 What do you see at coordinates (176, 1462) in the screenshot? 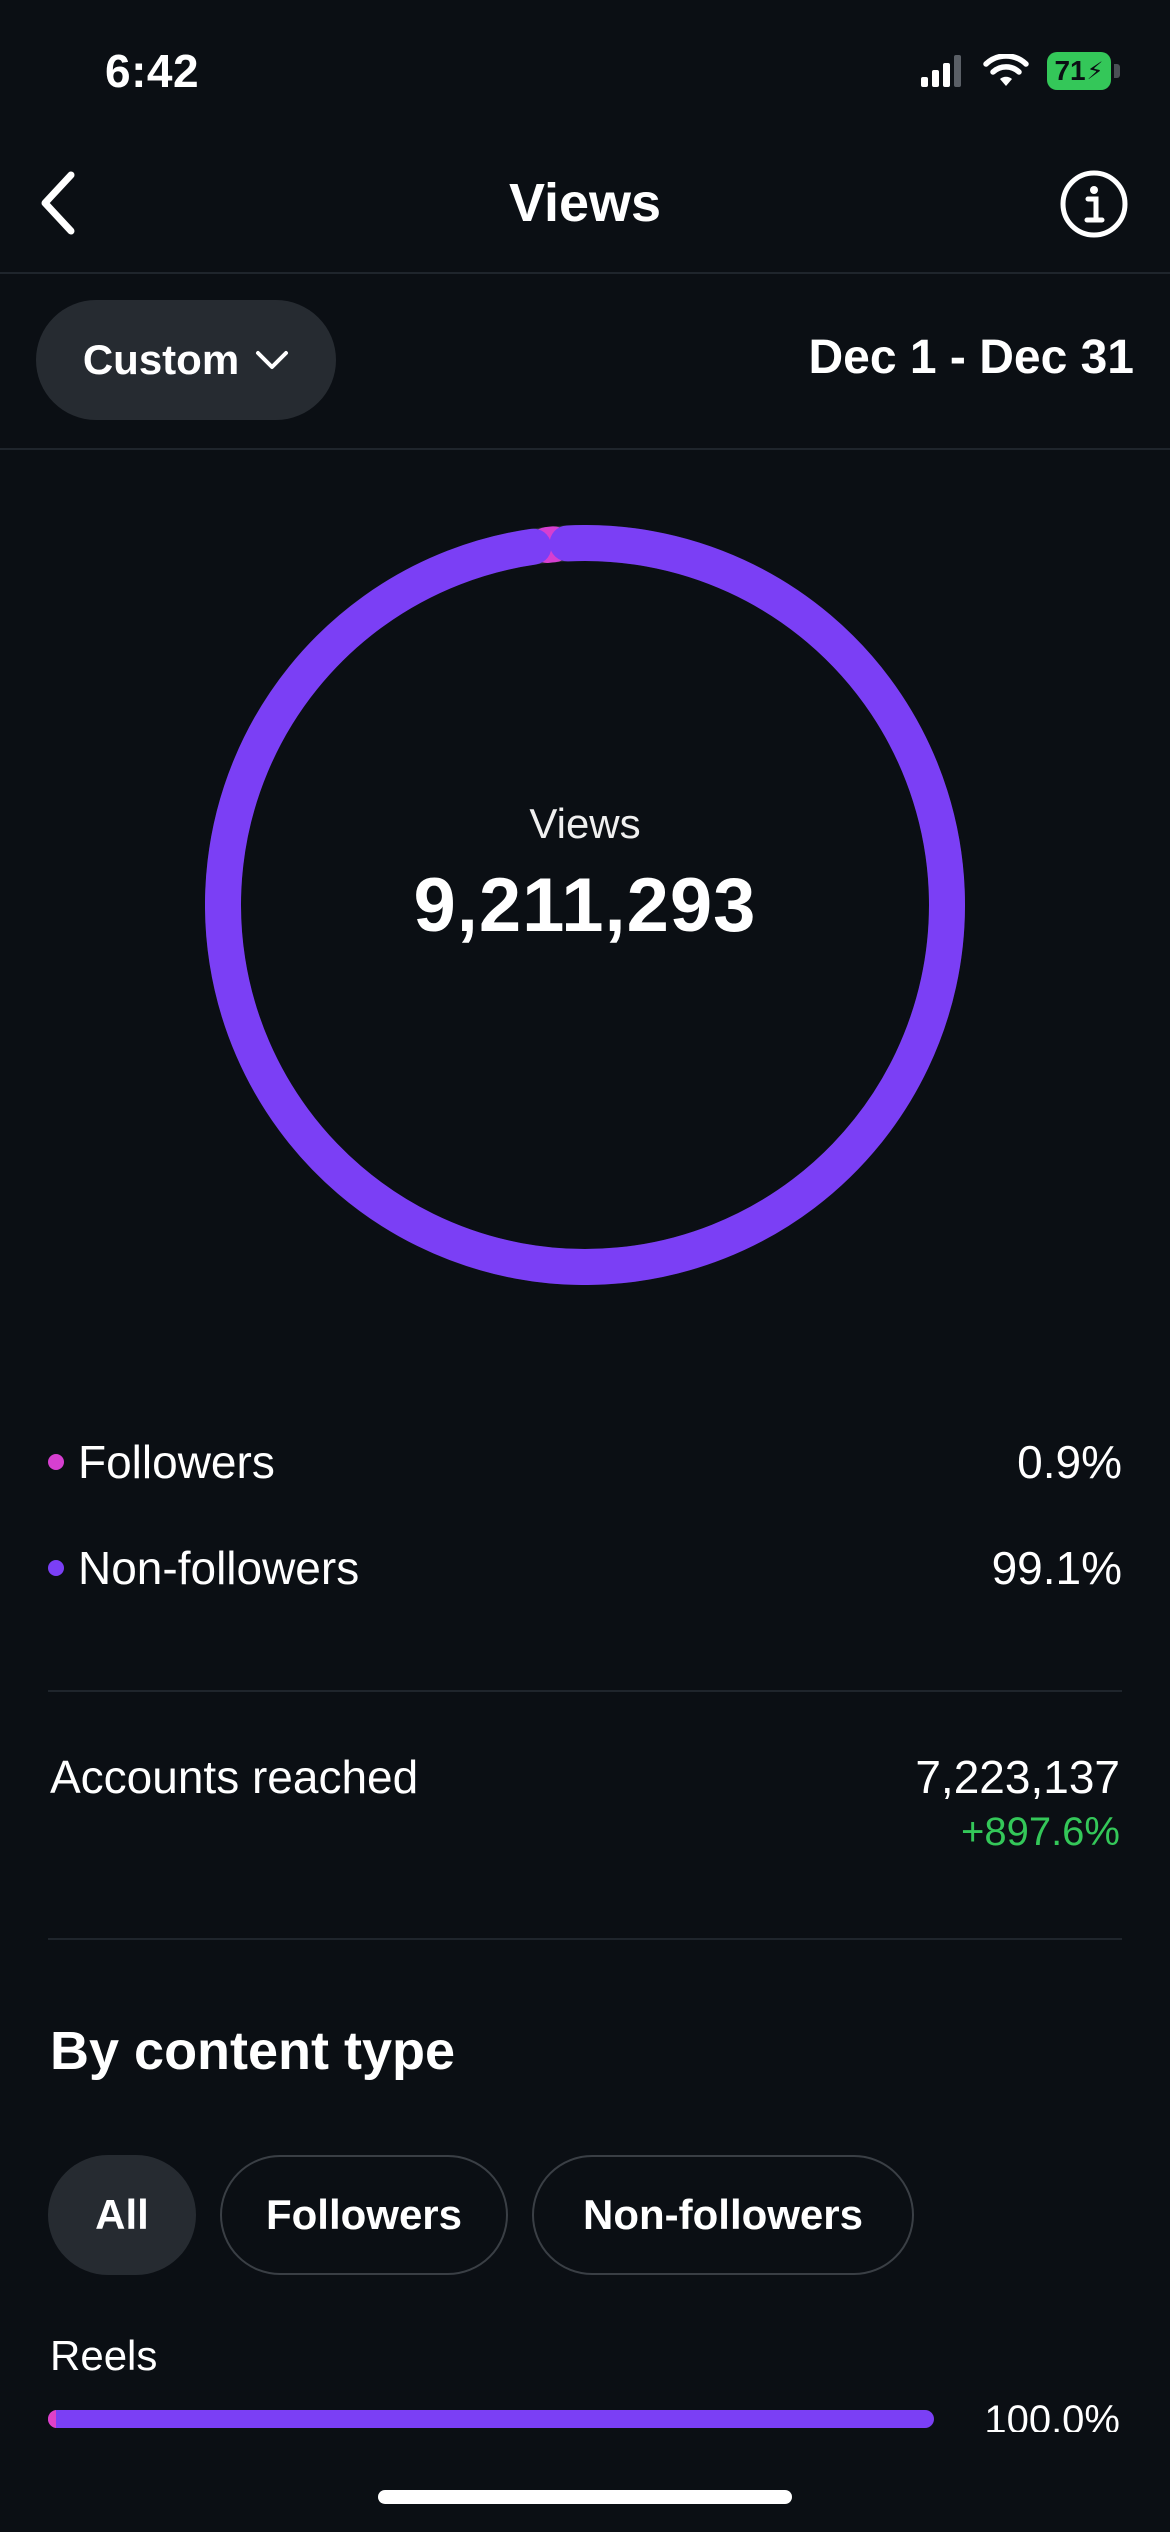
I see `legend-label: Followers` at bounding box center [176, 1462].